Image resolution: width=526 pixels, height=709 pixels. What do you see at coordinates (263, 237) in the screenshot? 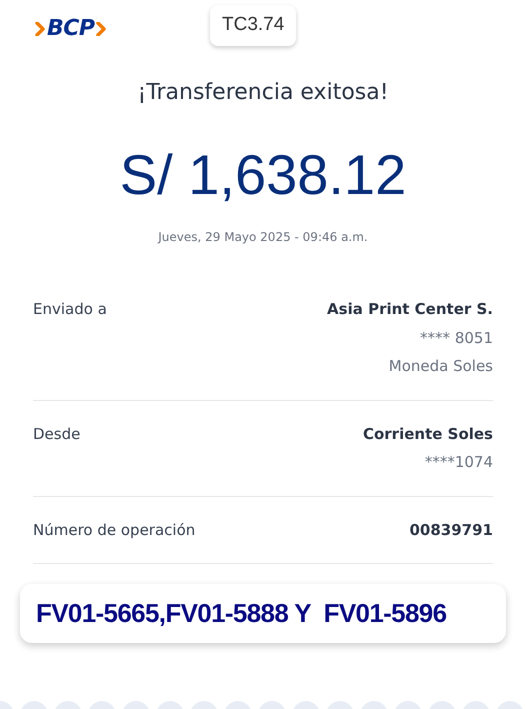
I see `transfer-date: Jueves, 29 Mayo 2025 - 09:46 a.m.` at bounding box center [263, 237].